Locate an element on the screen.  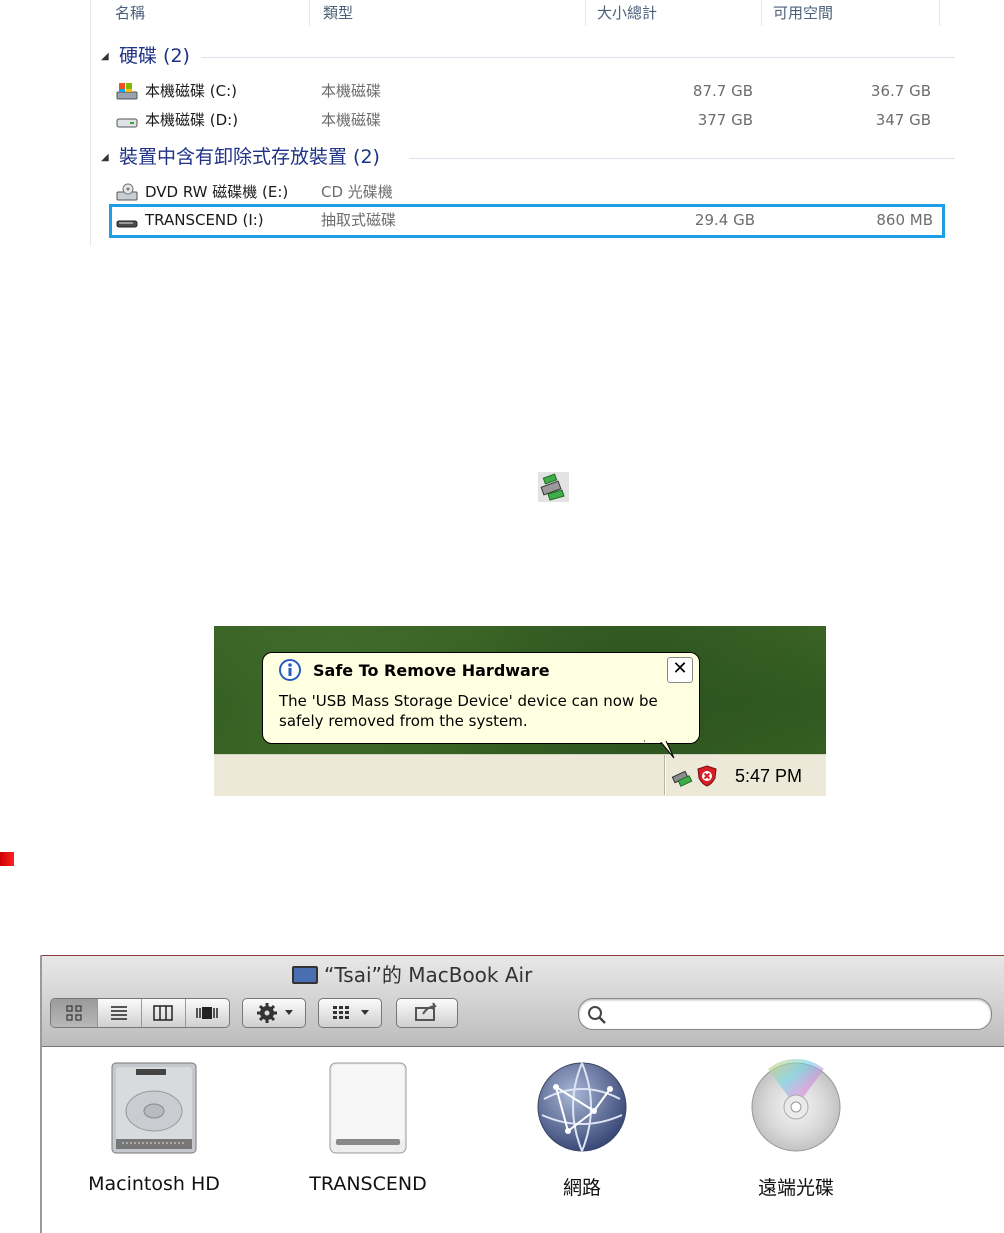
system-tray: 5:47 PM is located at coordinates (744, 775).